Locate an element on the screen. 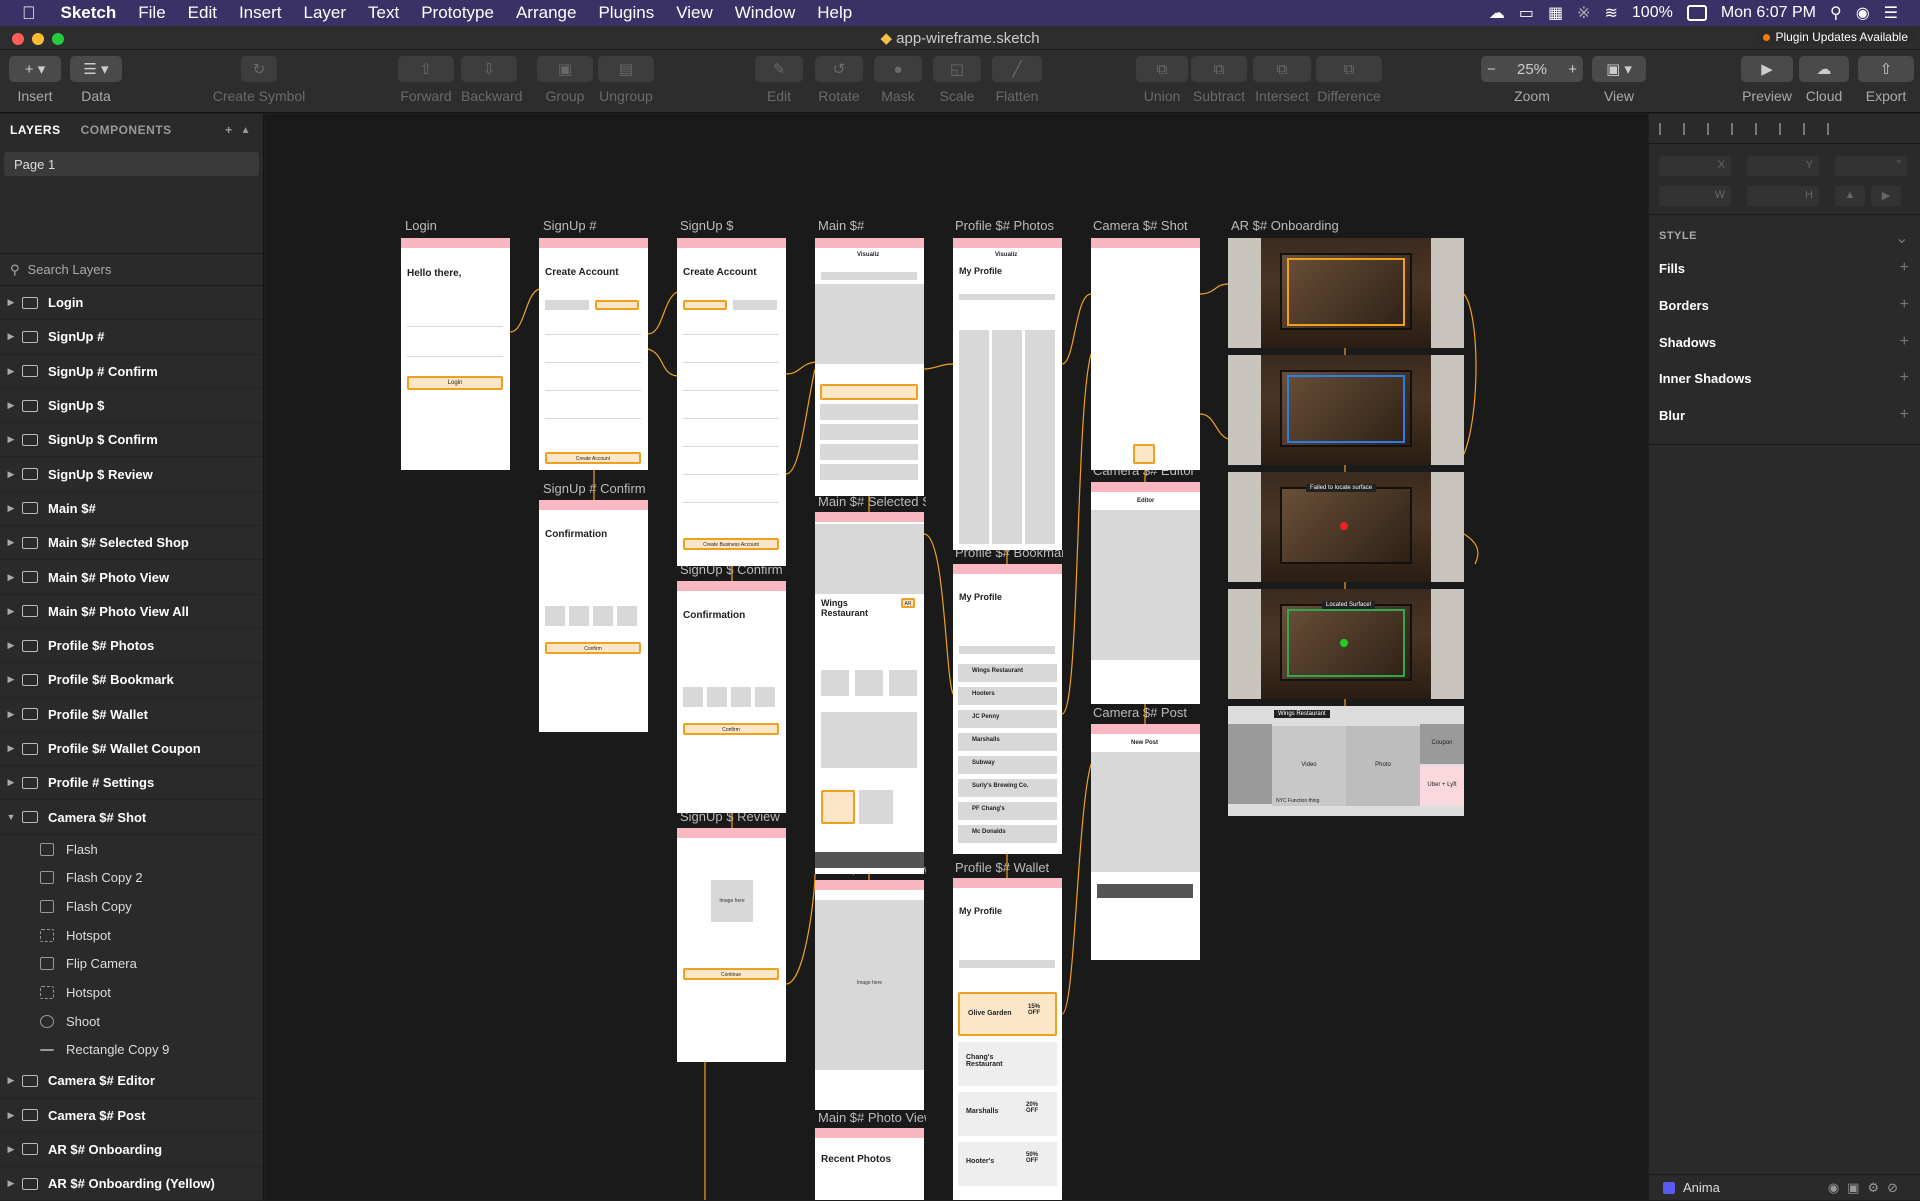  menu-insert: Insert is located at coordinates (260, 13).